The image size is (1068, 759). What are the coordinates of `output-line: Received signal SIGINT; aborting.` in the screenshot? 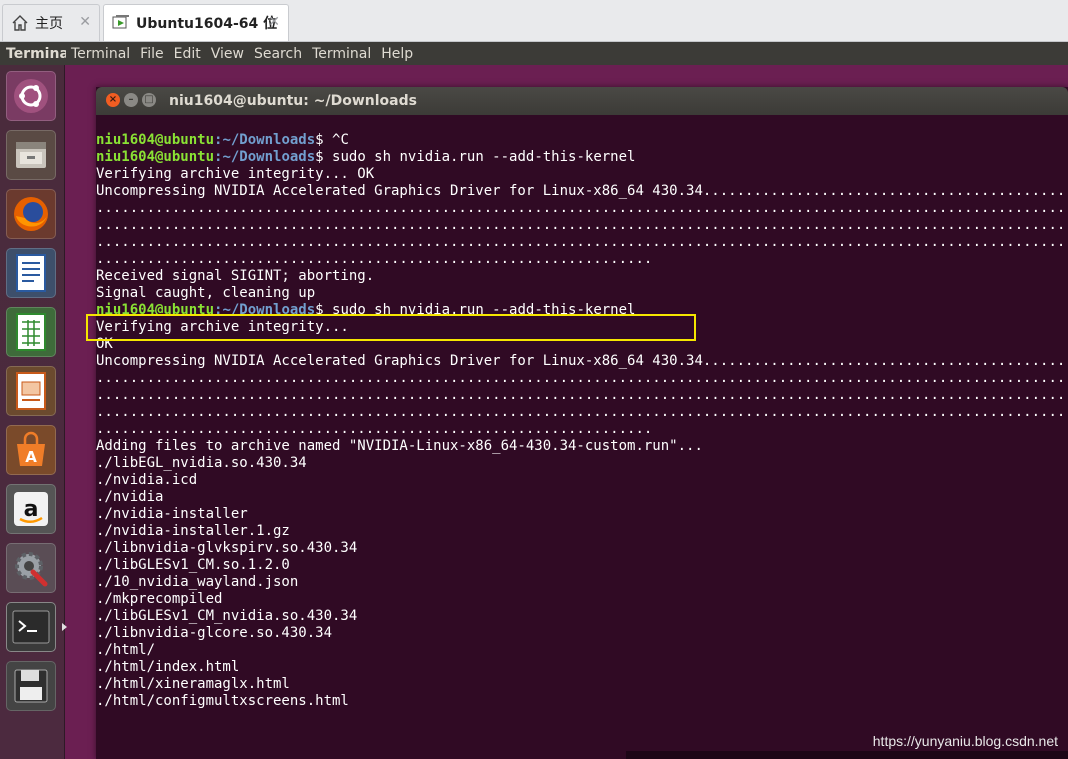 It's located at (235, 276).